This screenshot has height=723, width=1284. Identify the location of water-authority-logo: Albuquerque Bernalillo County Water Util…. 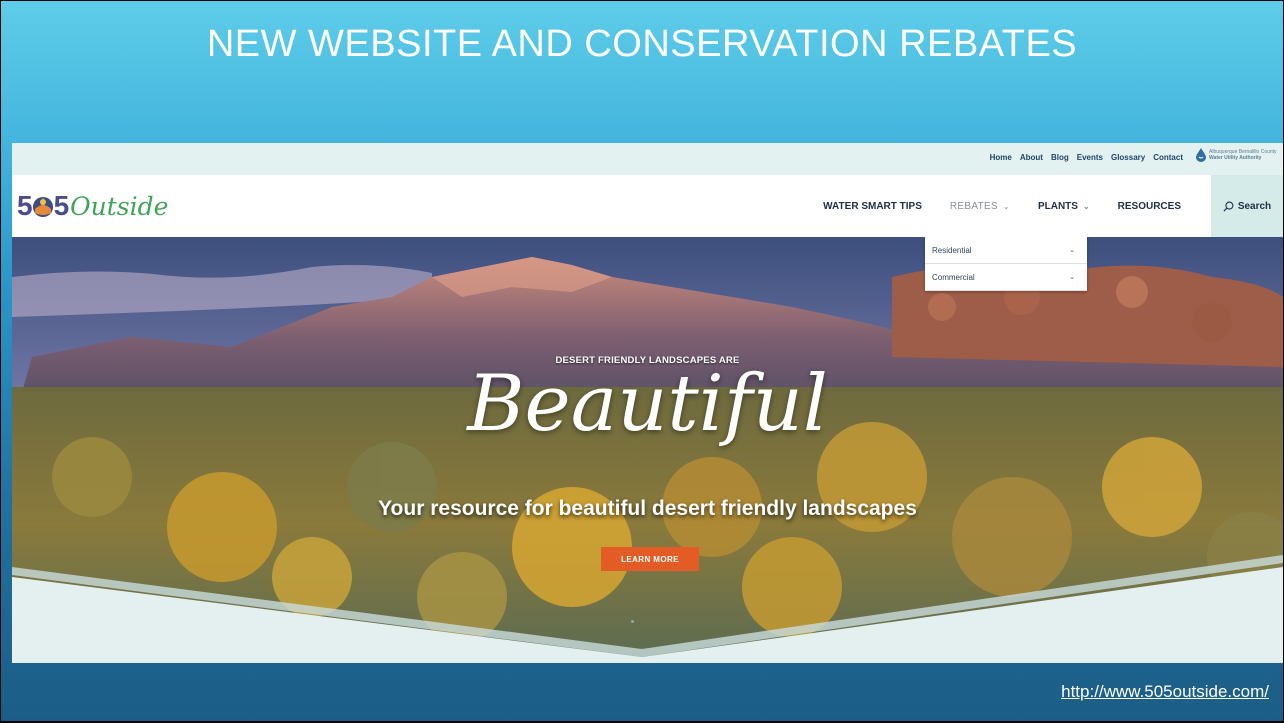
(1239, 155).